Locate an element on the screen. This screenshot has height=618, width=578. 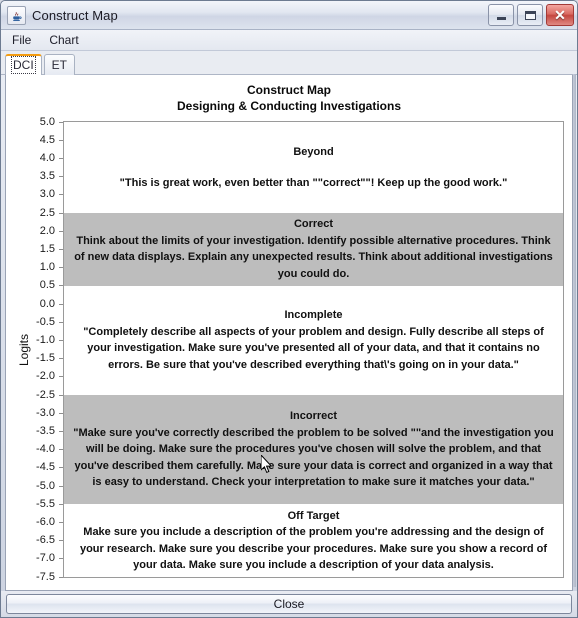
construct-band-label: Off Target is located at coordinates (313, 515).